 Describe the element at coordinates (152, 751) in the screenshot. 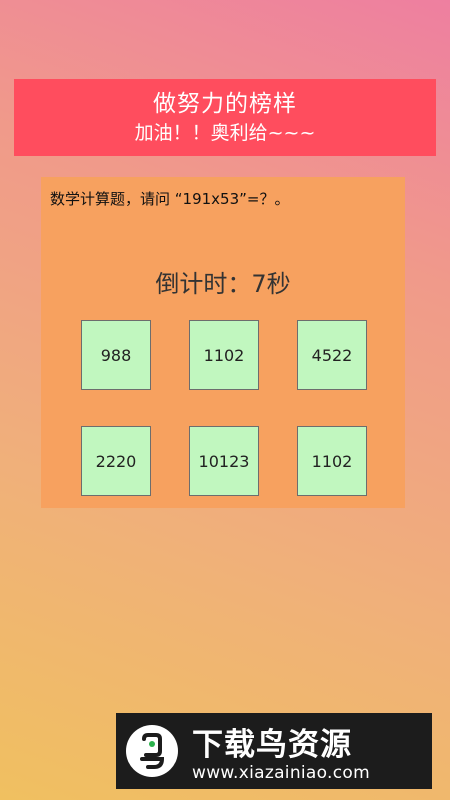

I see `bird-logo-icon` at that location.